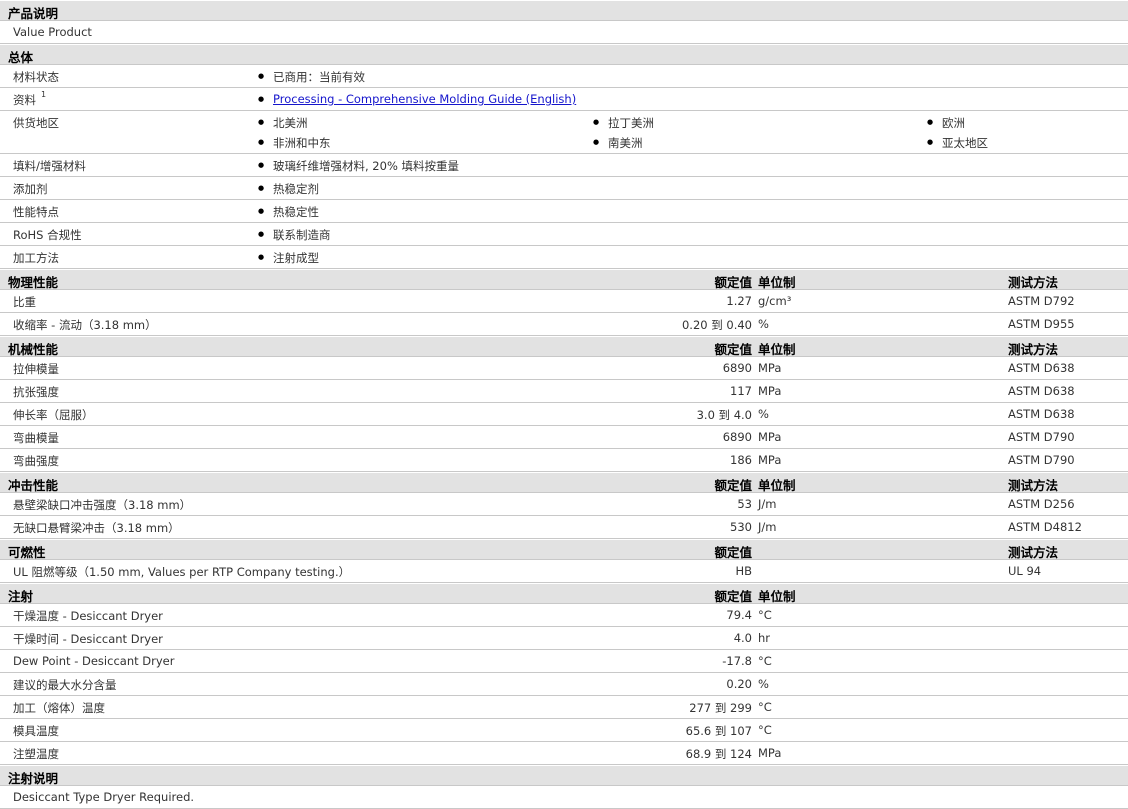 The height and width of the screenshot is (809, 1128). I want to click on list-item: 热稳定剂, so click(288, 189).